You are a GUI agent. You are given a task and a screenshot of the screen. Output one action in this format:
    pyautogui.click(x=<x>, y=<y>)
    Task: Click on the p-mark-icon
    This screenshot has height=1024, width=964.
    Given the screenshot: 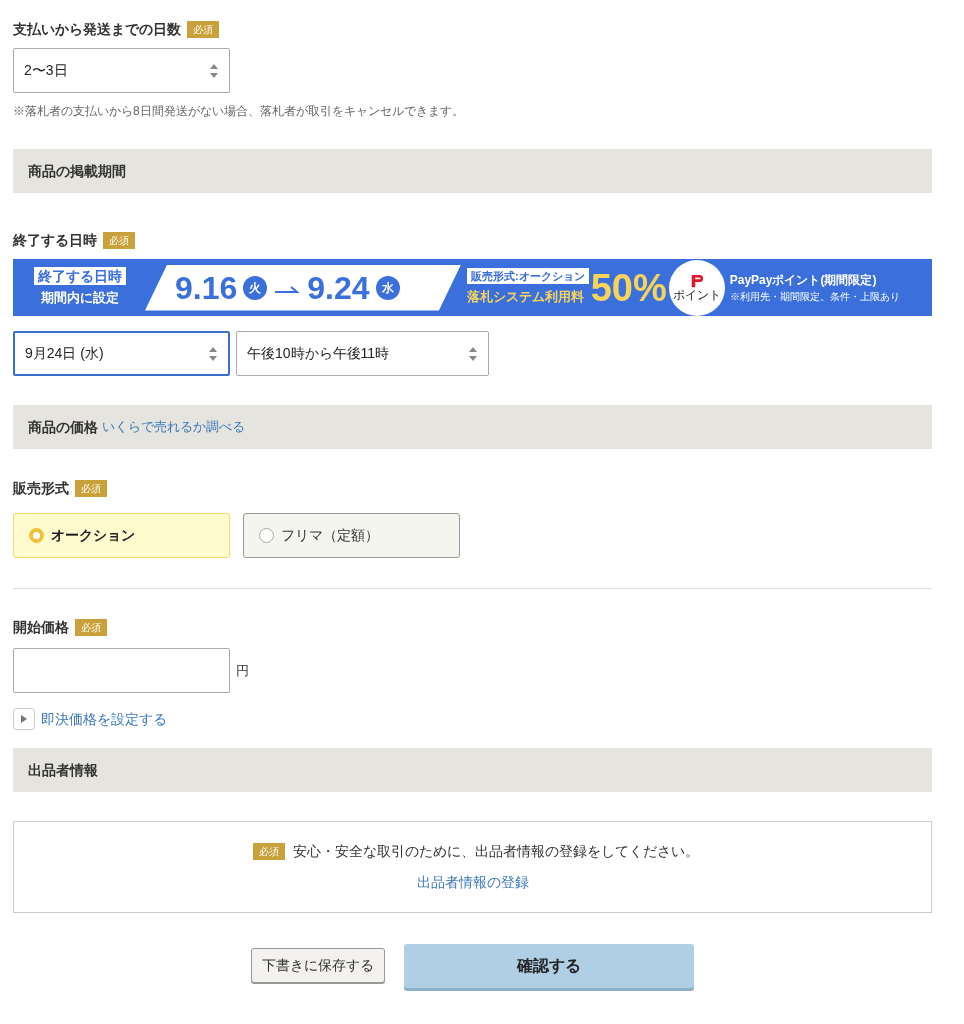 What is the action you would take?
    pyautogui.click(x=696, y=280)
    